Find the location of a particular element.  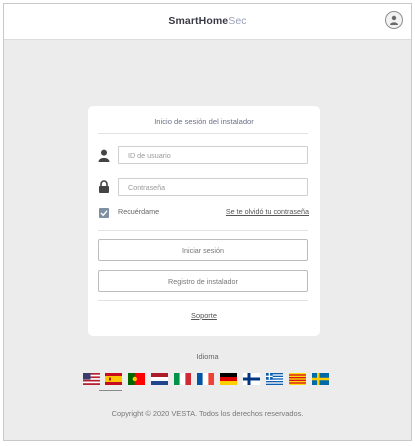

forgot-password-link: Se te olvidó tu contraseña is located at coordinates (267, 211).